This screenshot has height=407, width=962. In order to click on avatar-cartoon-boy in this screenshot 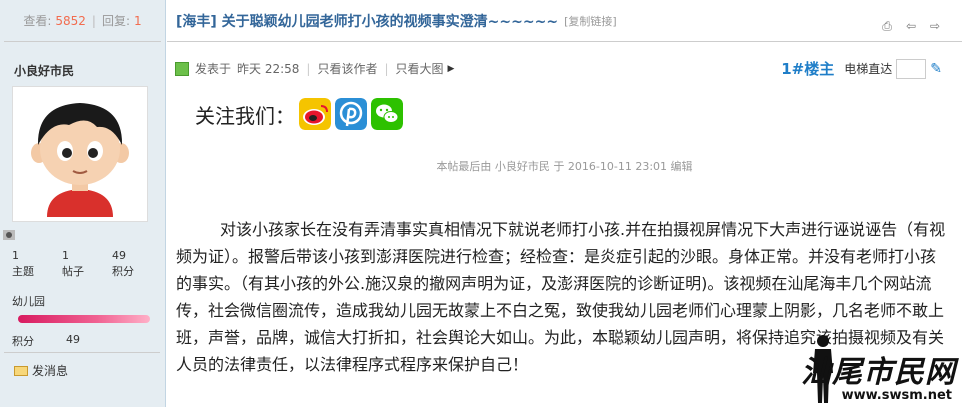, I will do `click(80, 154)`.